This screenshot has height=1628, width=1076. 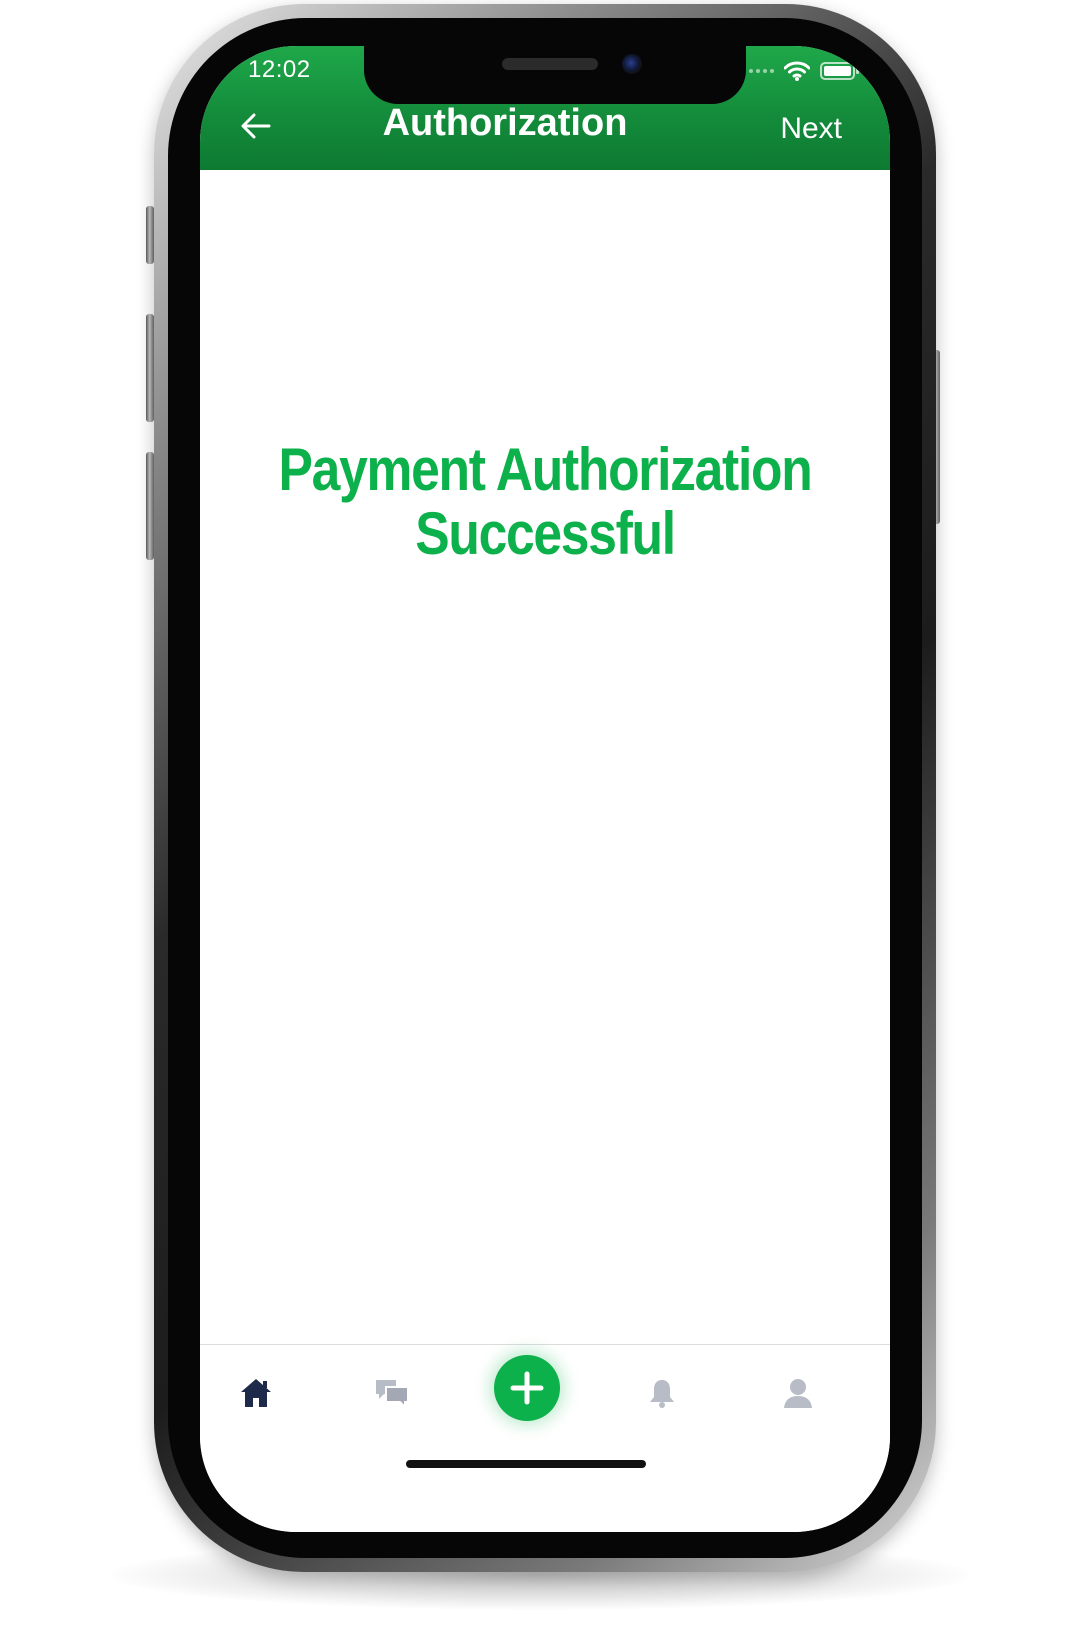 I want to click on home-indicator, so click(x=526, y=1464).